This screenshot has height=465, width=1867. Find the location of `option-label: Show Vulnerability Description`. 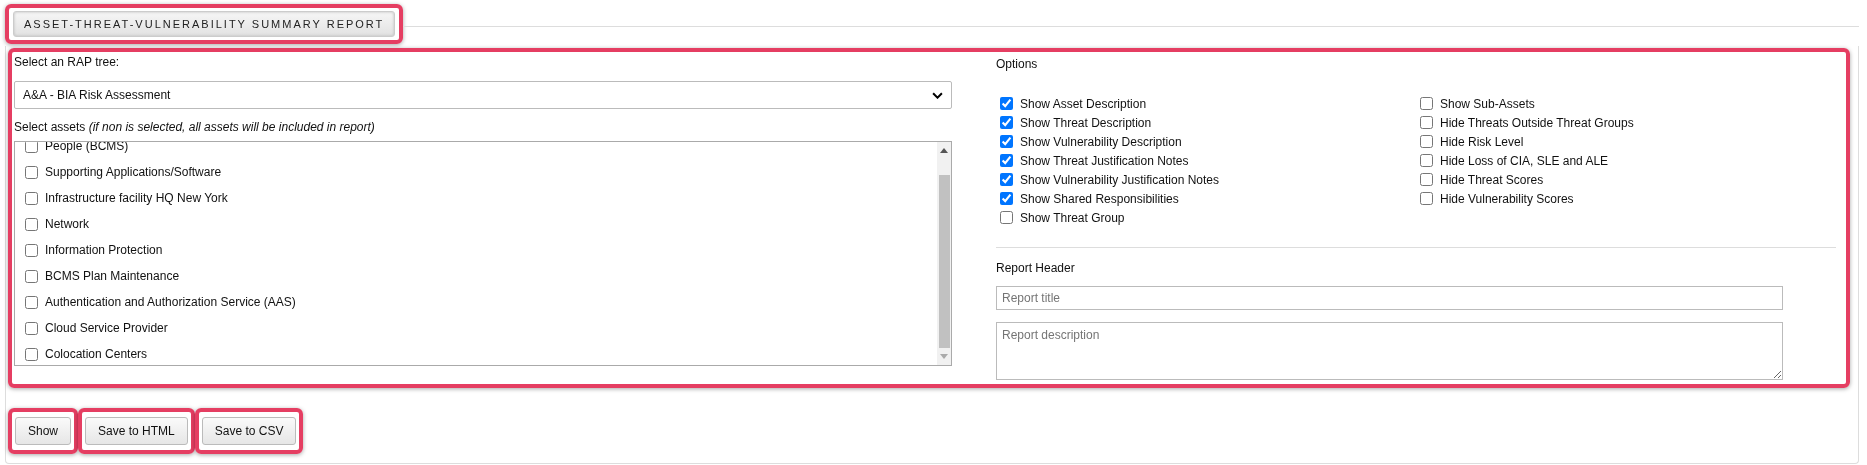

option-label: Show Vulnerability Description is located at coordinates (1101, 141).